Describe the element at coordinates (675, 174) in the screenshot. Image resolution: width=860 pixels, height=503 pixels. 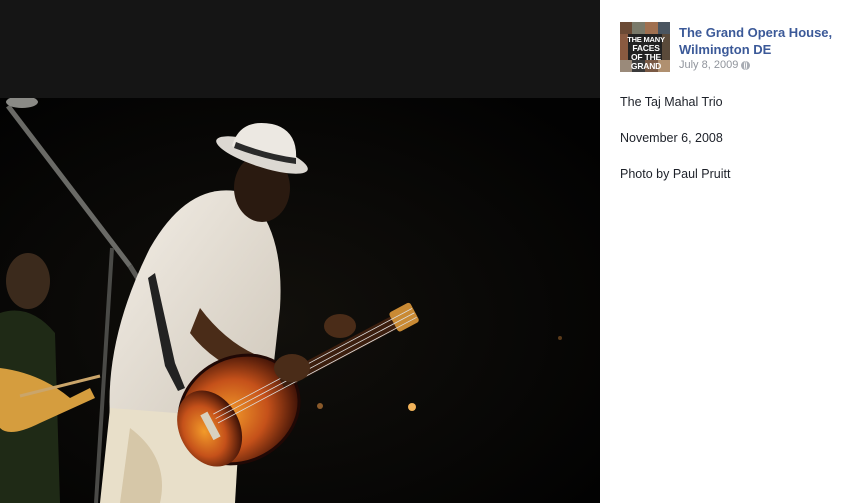
I see `caption-line: Photo by Paul Pruitt` at that location.